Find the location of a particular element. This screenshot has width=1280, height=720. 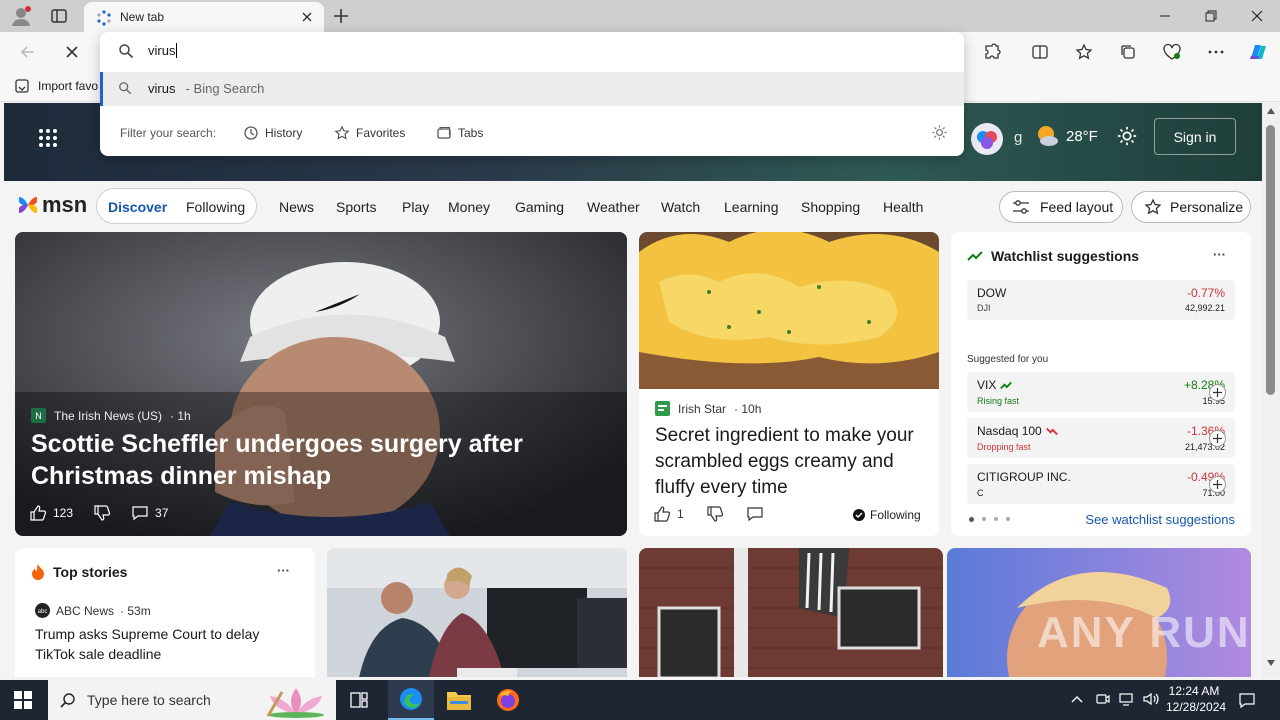

add-nasdaq-button is located at coordinates (1217, 438).